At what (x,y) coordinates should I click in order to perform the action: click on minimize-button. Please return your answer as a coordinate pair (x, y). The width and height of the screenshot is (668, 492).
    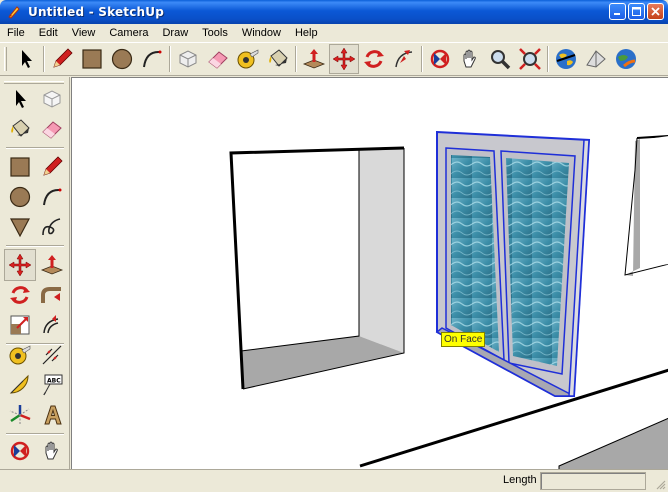
    Looking at the image, I should click on (617, 11).